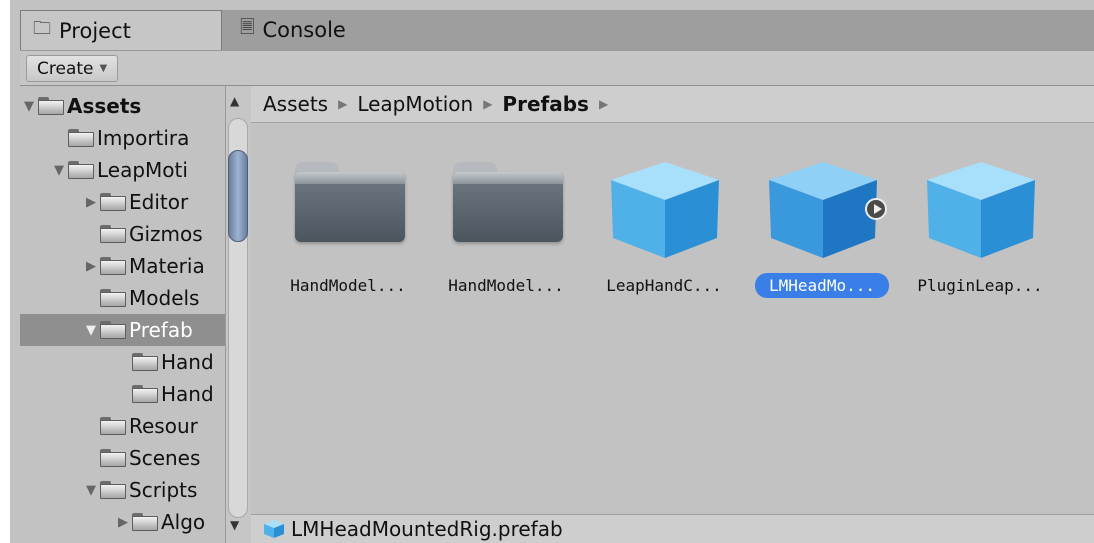  Describe the element at coordinates (166, 234) in the screenshot. I see `tree-item-label: Gizmos` at that location.